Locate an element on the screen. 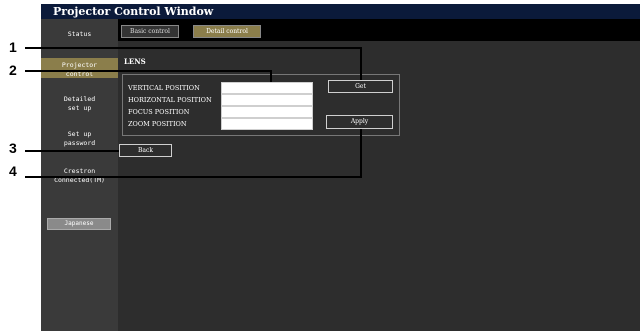 The width and height of the screenshot is (640, 331). tab-detail-control: Detail control is located at coordinates (227, 31).